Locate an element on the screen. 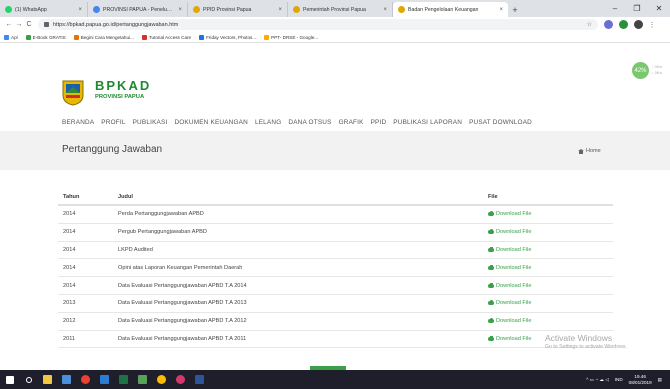  app-icon is located at coordinates (180, 379).